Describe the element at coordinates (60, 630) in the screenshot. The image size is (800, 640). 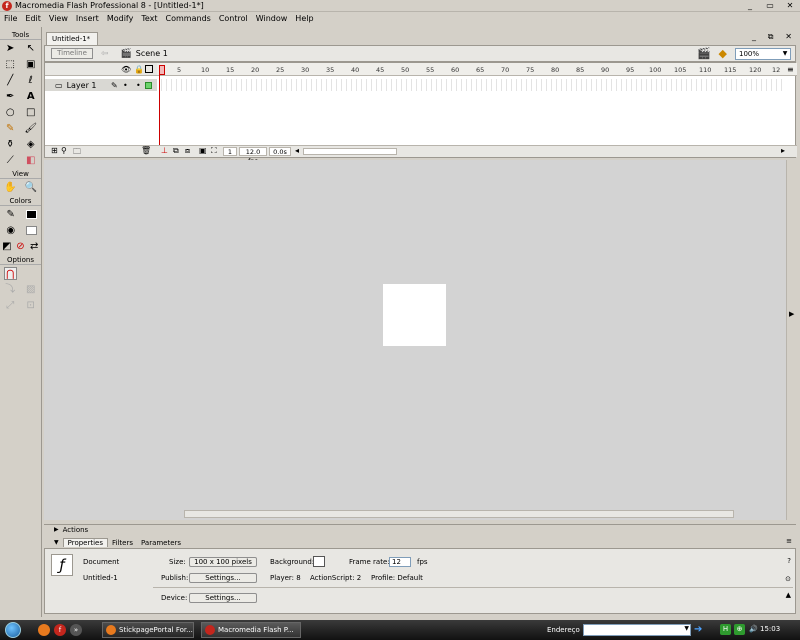
I see `flash-icon: f` at that location.